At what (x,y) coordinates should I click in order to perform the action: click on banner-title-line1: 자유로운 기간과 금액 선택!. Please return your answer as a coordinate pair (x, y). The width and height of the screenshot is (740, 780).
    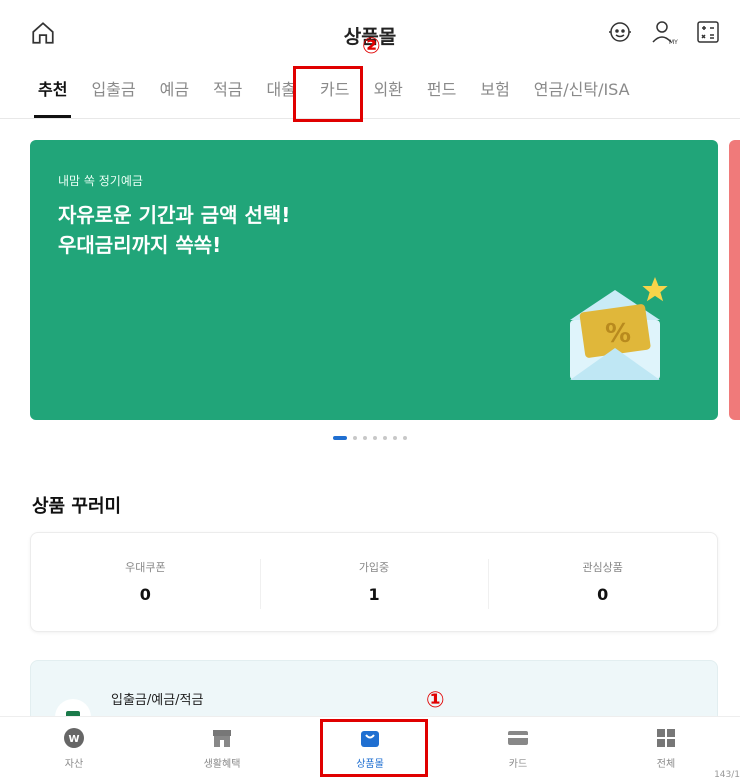
    Looking at the image, I should click on (174, 215).